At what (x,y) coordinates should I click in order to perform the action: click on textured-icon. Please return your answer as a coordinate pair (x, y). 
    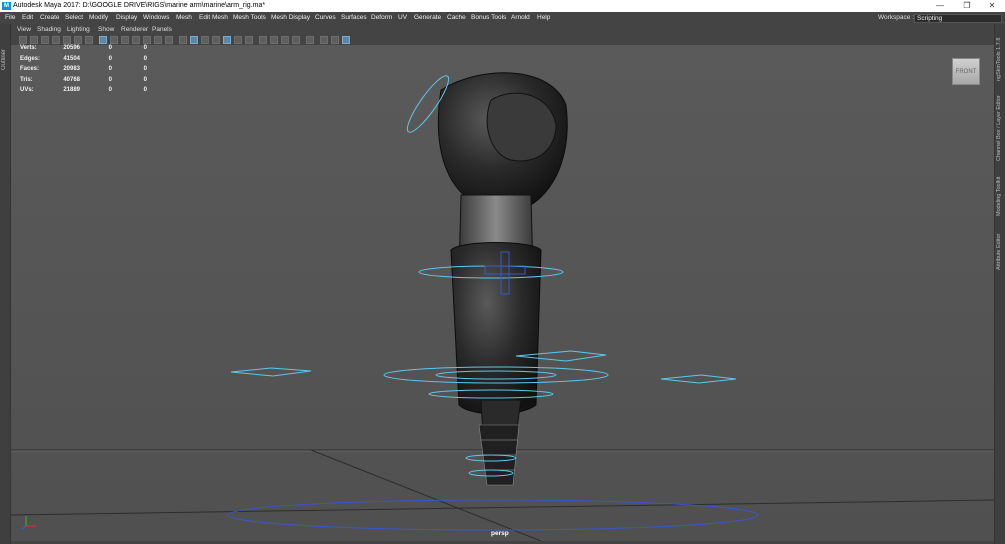
    Looking at the image, I should click on (216, 40).